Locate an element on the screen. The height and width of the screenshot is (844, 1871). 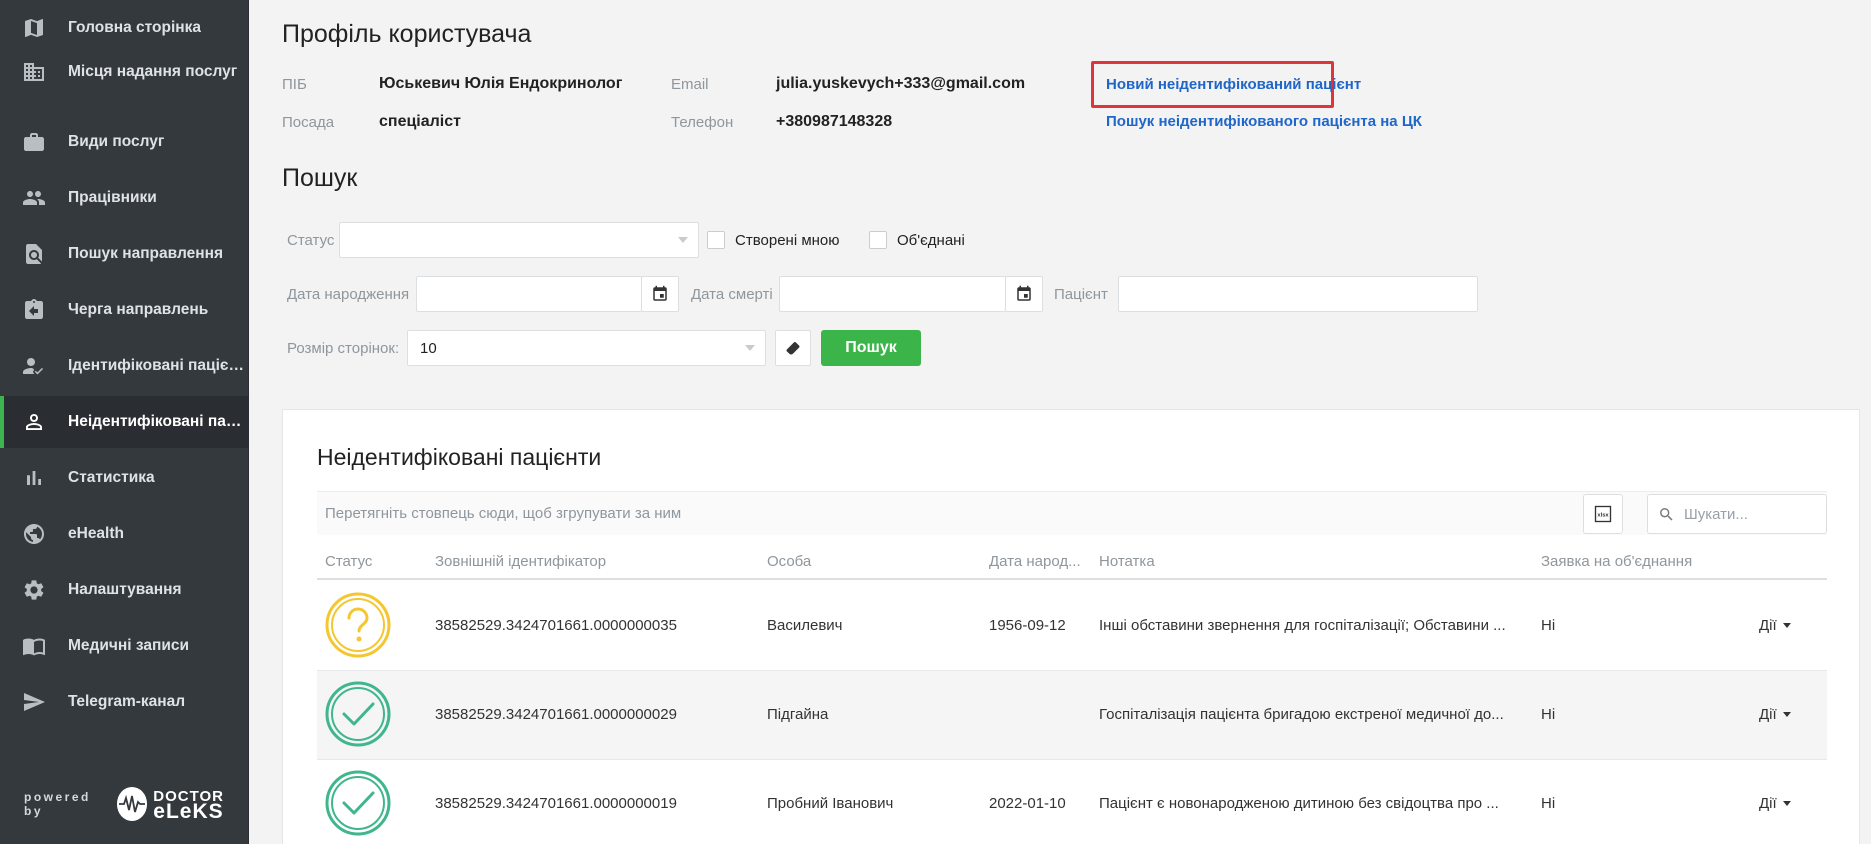
sidebar-item-telegram: Telegram-канал is located at coordinates (124, 702).